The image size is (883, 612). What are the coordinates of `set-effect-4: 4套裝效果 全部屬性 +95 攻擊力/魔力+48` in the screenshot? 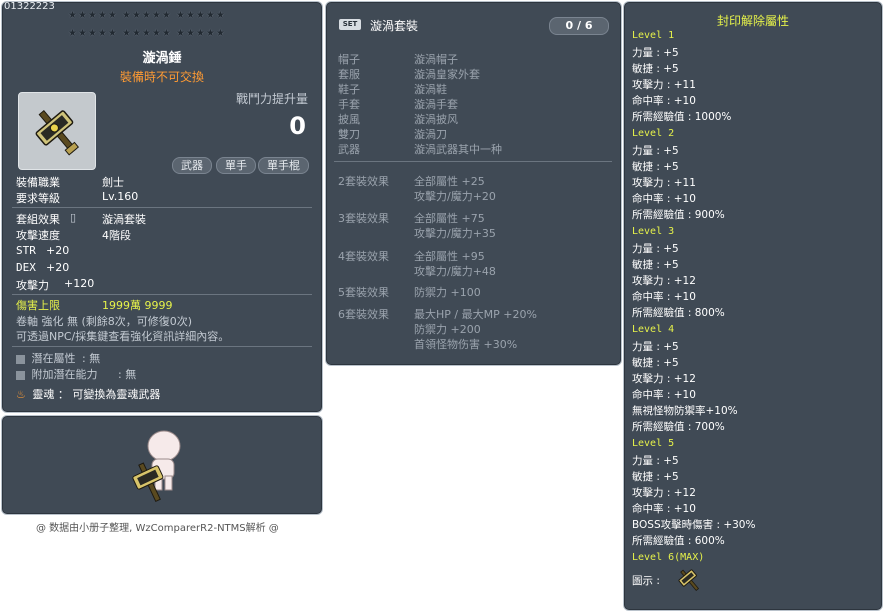 It's located at (417, 264).